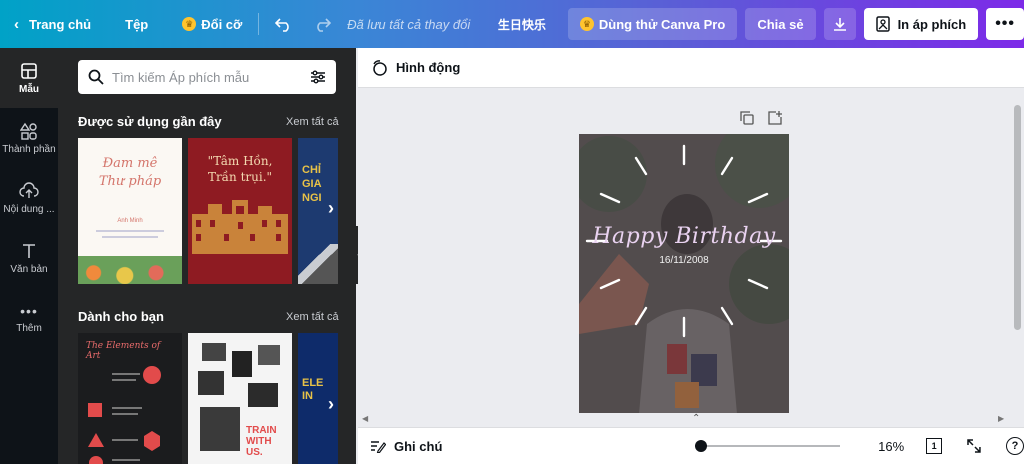  I want to click on print-poster-button: In áp phích, so click(921, 24).